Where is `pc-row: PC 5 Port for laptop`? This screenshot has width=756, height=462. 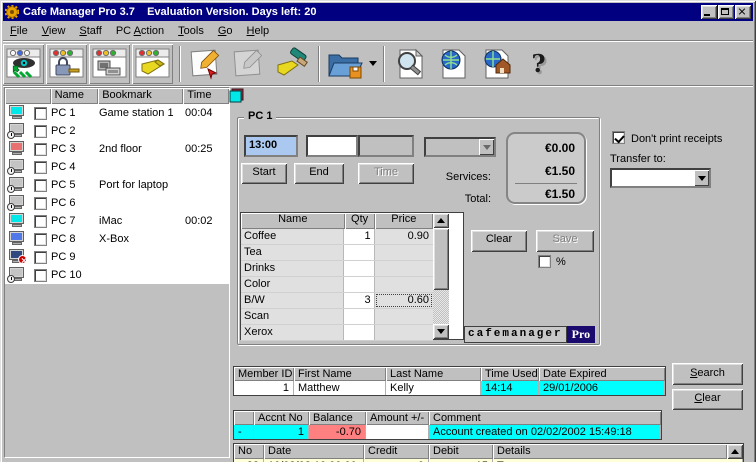 pc-row: PC 5 Port for laptop is located at coordinates (117, 185).